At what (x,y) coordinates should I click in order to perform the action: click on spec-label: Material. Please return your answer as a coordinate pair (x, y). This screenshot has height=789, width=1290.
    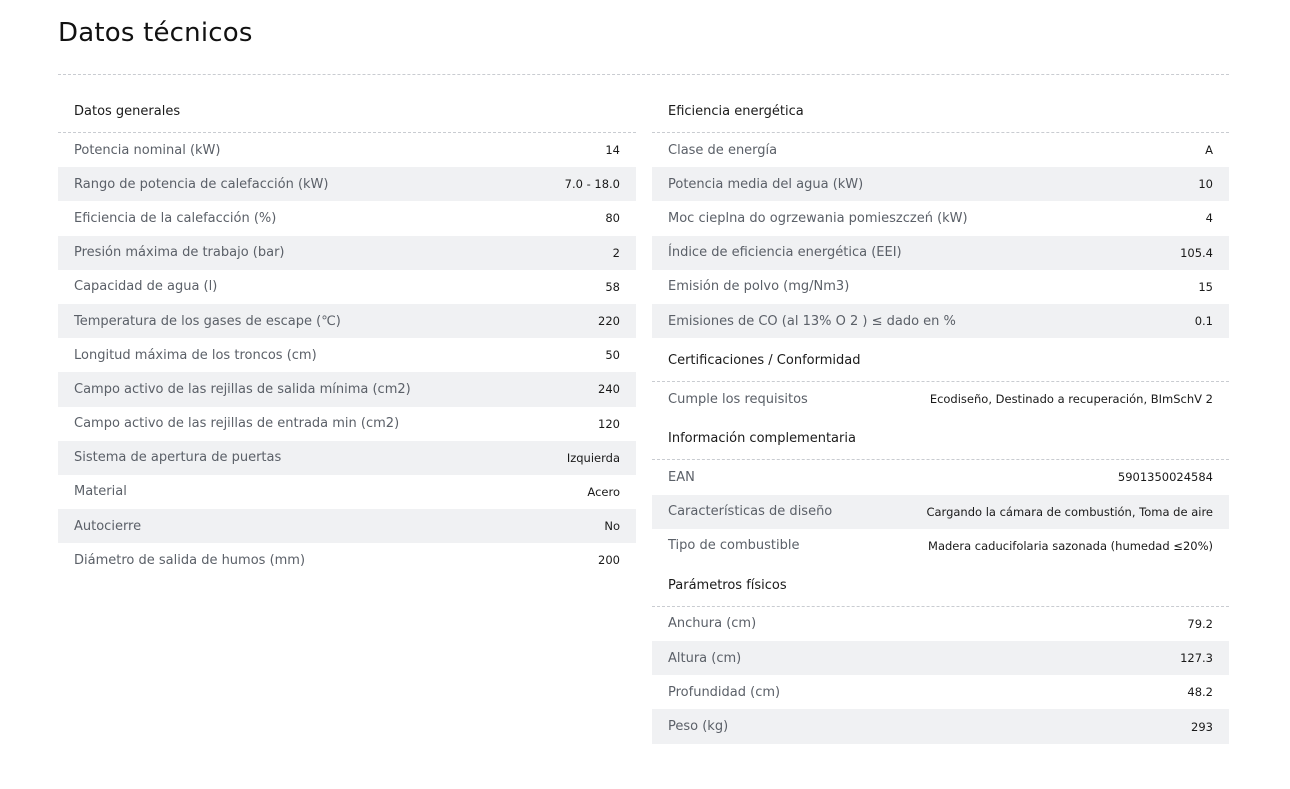
    Looking at the image, I should click on (100, 492).